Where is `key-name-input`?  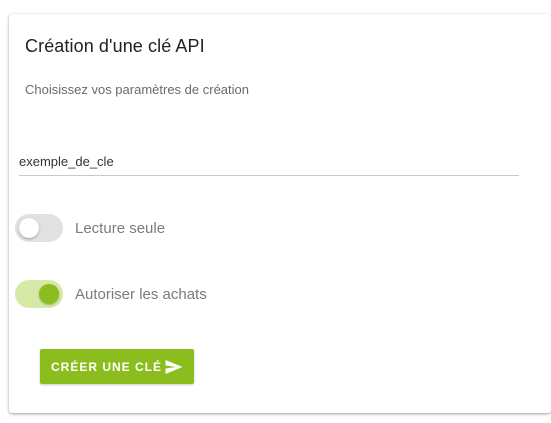 key-name-input is located at coordinates (269, 161).